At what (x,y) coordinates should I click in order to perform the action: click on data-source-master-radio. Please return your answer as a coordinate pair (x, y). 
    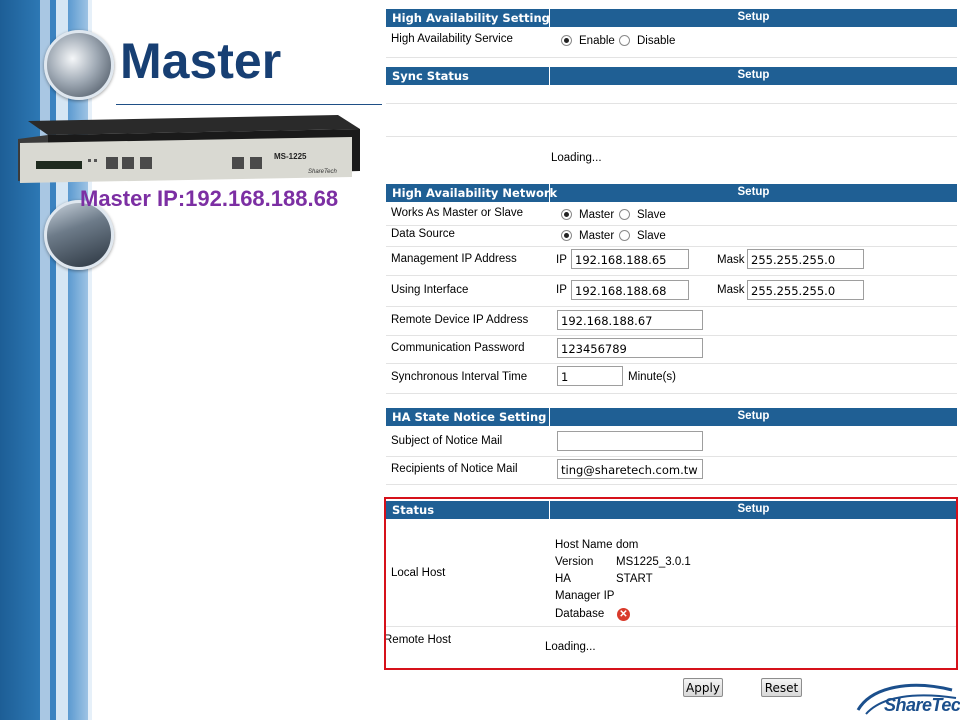
    Looking at the image, I should click on (566, 235).